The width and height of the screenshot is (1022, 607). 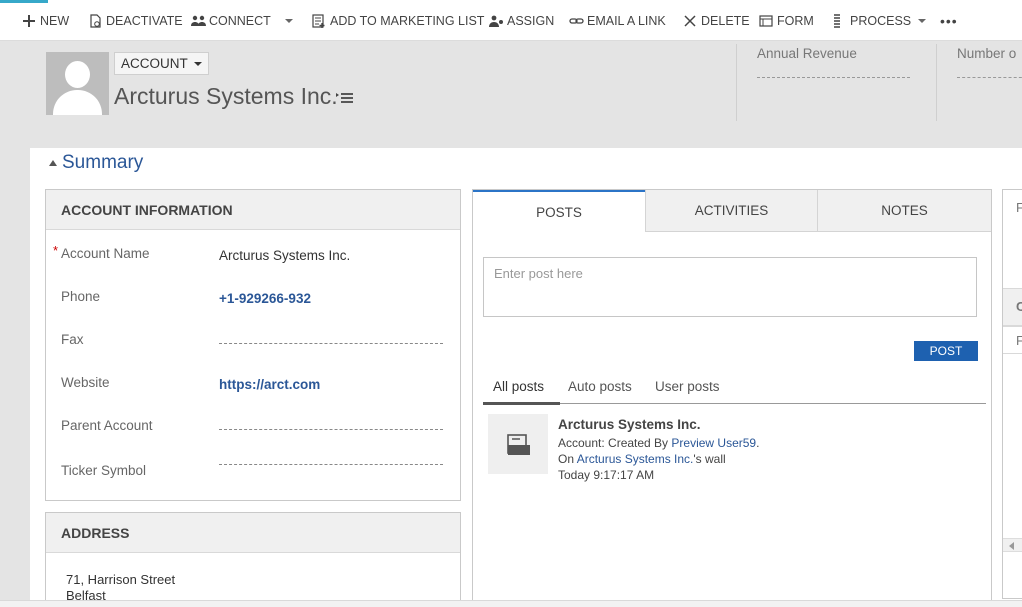 I want to click on email-a-link-button: EMAIL A LINK, so click(x=617, y=21).